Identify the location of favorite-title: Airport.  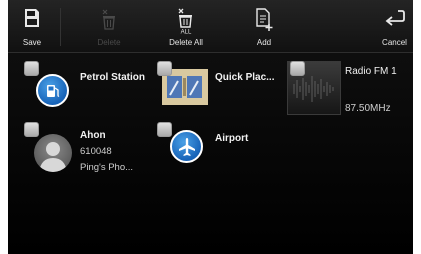
(232, 138).